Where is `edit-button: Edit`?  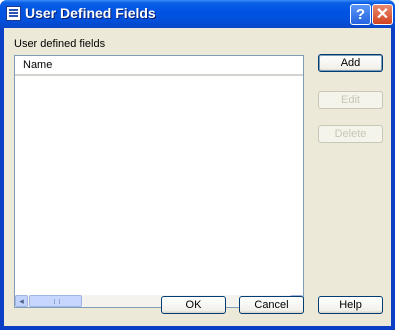 edit-button: Edit is located at coordinates (350, 100).